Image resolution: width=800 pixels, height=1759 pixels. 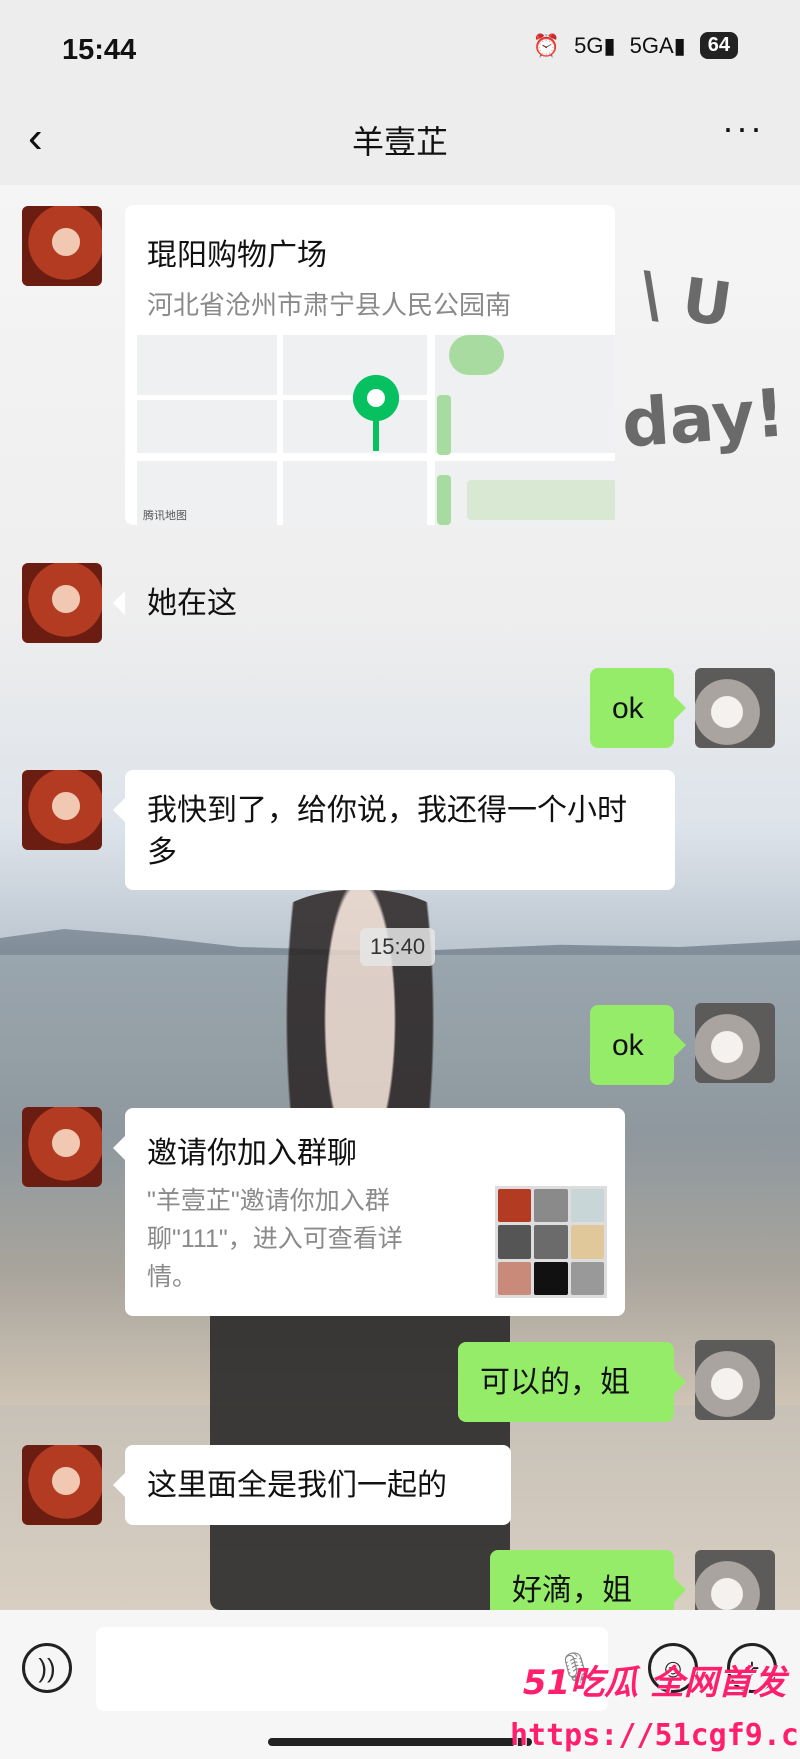 I want to click on message-bubble-received: 我快到了，给你说，我还得一个小时多, so click(x=394, y=830).